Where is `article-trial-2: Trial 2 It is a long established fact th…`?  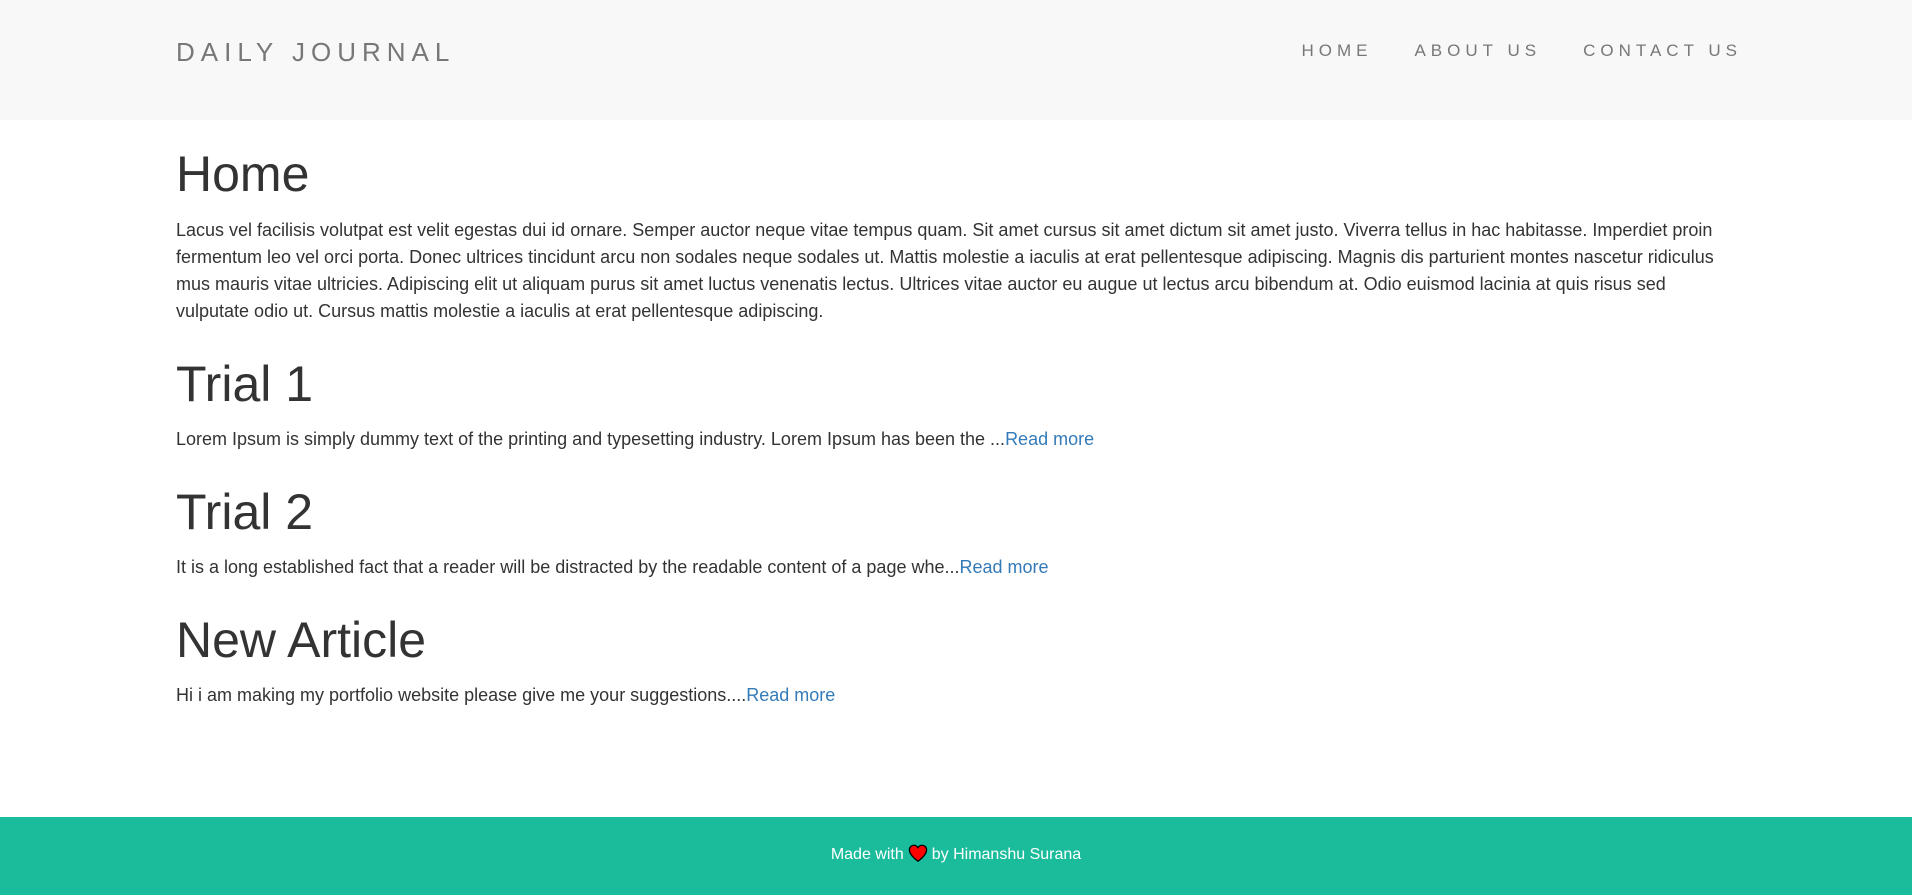 article-trial-2: Trial 2 It is a long established fact th… is located at coordinates (956, 531).